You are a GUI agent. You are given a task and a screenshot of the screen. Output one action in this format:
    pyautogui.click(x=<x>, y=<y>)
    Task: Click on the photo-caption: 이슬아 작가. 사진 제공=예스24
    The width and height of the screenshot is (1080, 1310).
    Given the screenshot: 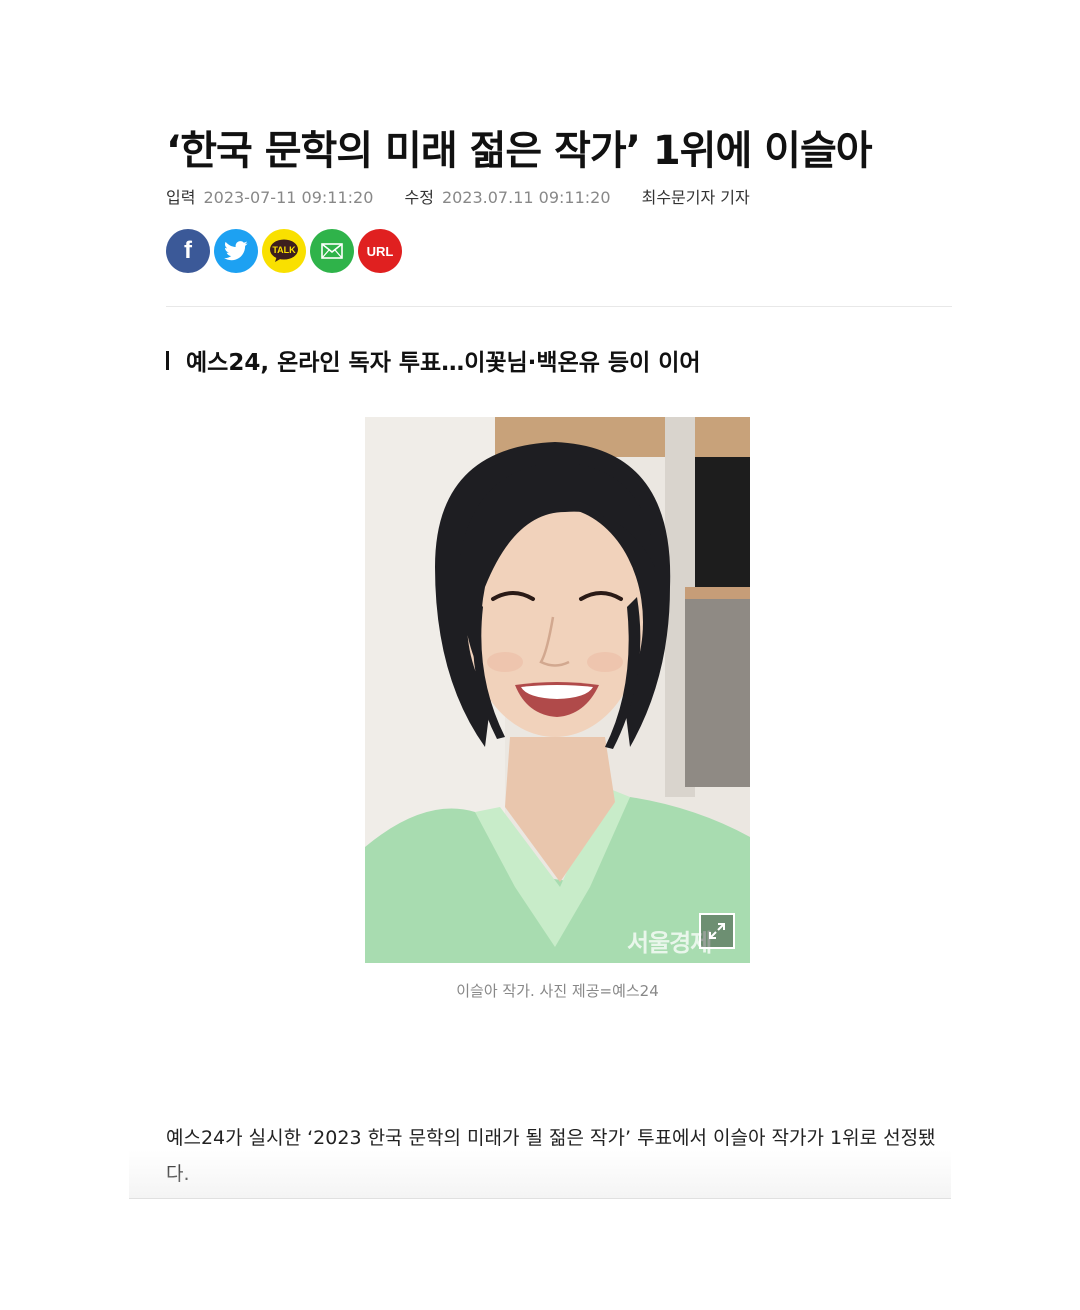 What is the action you would take?
    pyautogui.click(x=557, y=991)
    